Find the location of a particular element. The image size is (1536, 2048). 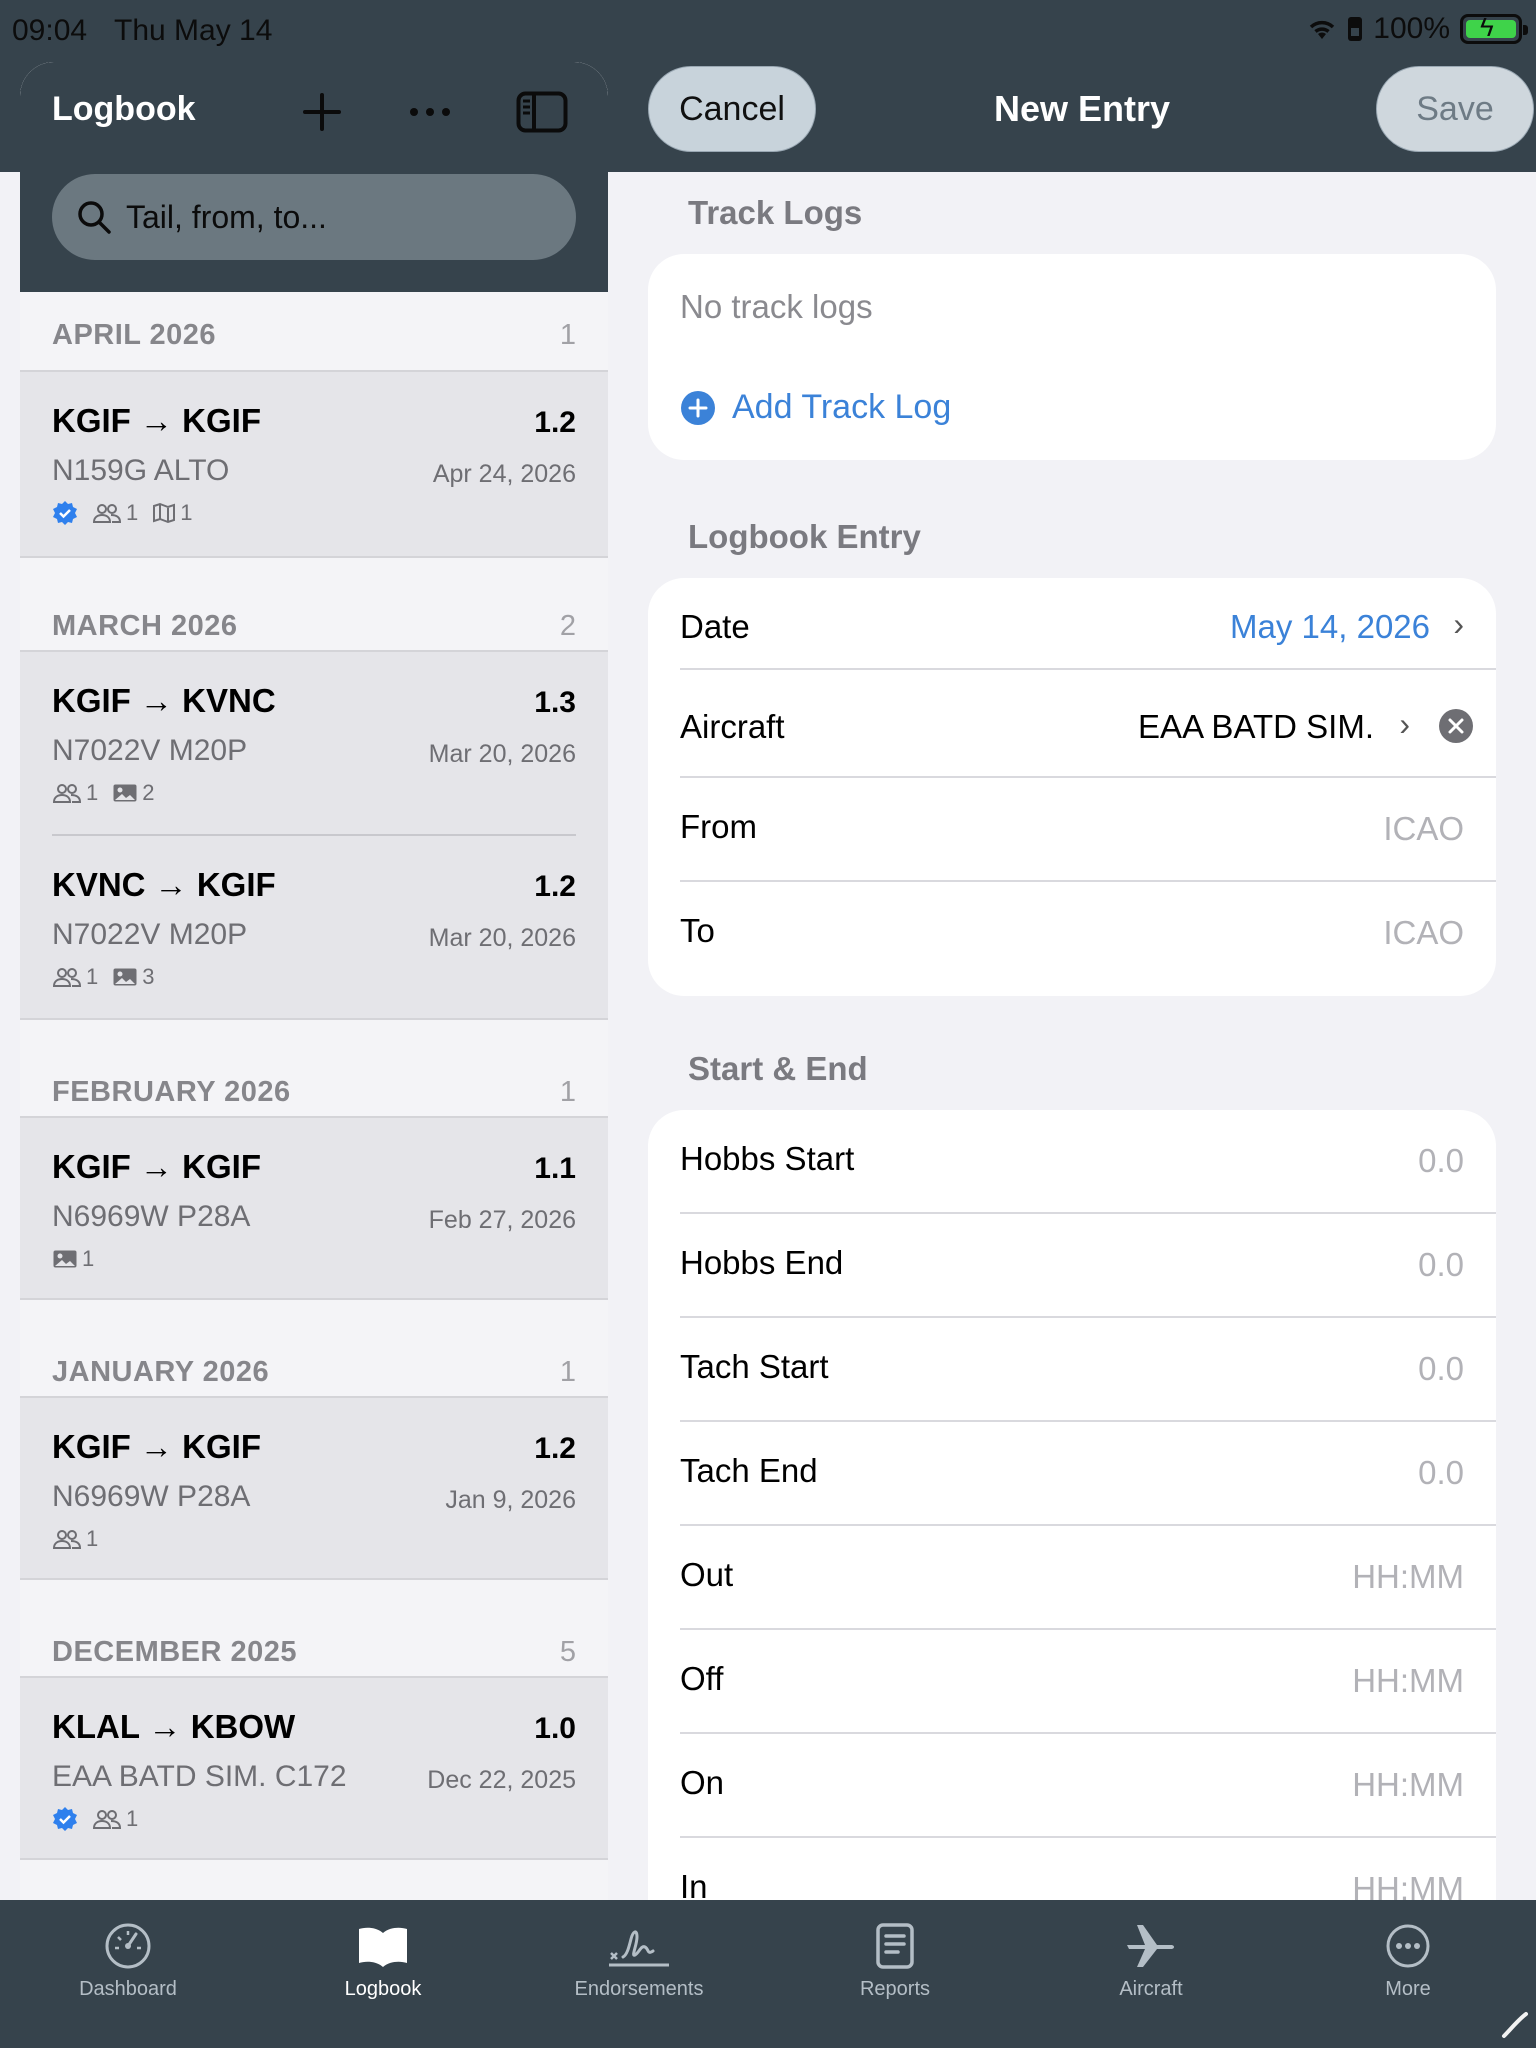

date-row: Date May 14, 2026 › is located at coordinates (1088, 624).